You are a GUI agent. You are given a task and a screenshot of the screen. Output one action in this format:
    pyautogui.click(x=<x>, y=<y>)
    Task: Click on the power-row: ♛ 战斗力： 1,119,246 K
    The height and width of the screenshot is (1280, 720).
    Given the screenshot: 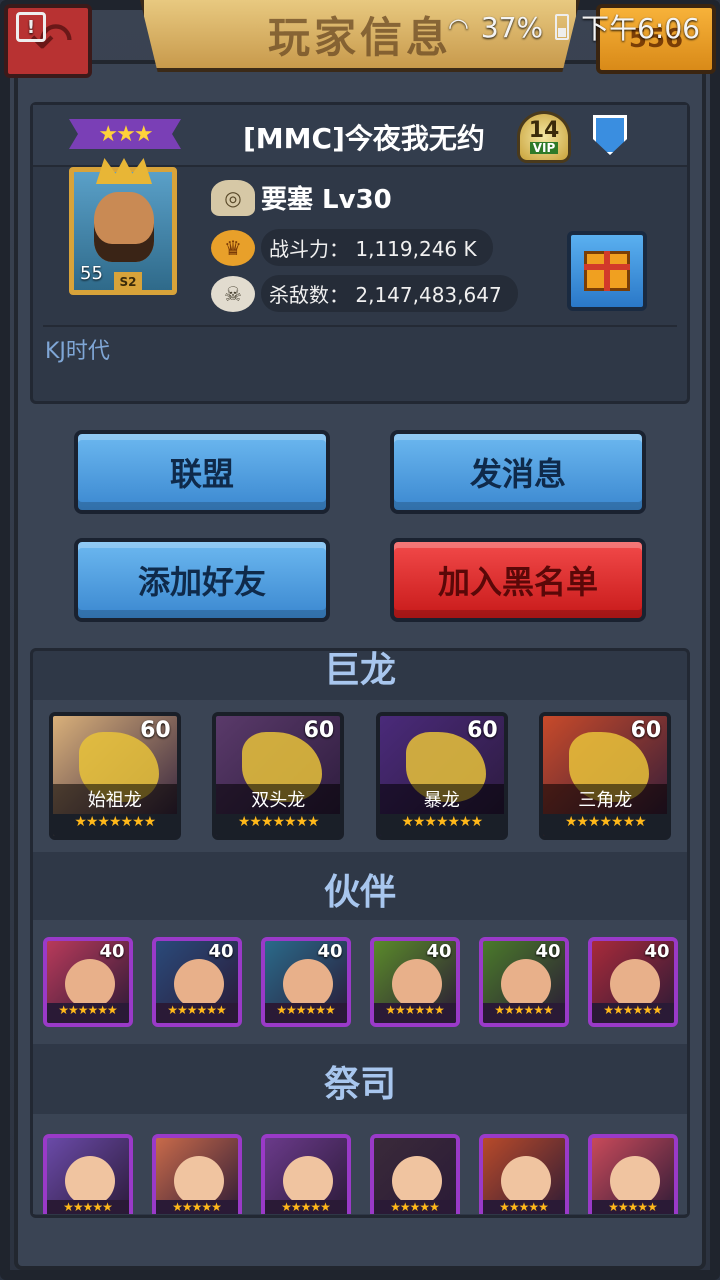 What is the action you would take?
    pyautogui.click(x=352, y=247)
    